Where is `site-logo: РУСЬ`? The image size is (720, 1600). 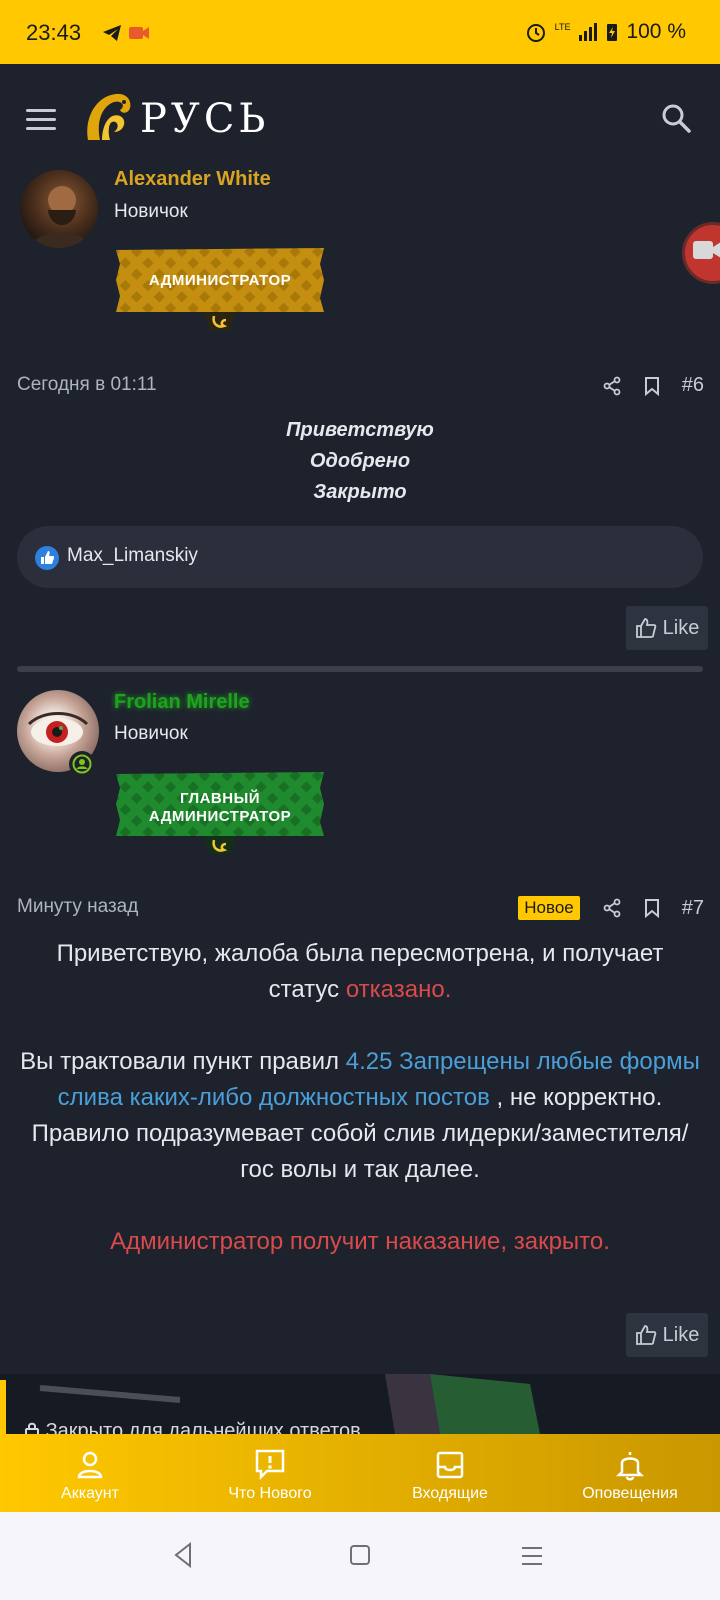
site-logo: РУСЬ is located at coordinates (173, 118).